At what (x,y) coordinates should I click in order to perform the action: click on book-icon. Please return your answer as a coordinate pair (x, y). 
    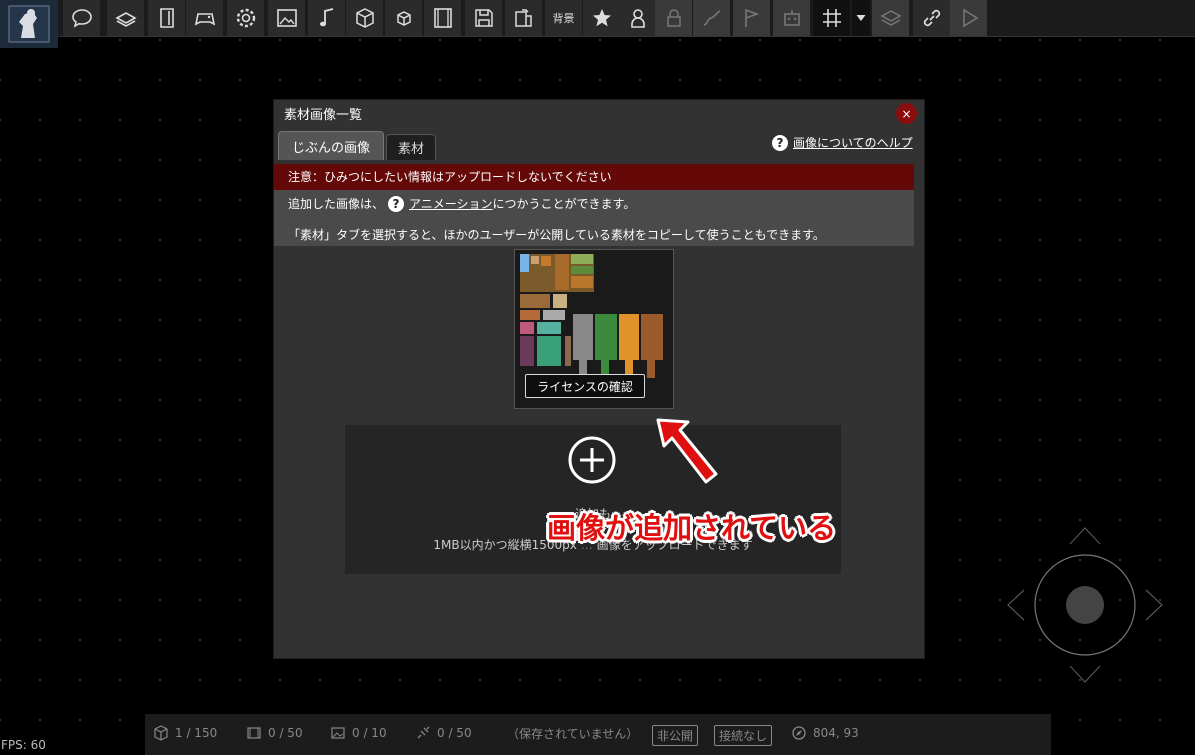
    Looking at the image, I should click on (126, 18).